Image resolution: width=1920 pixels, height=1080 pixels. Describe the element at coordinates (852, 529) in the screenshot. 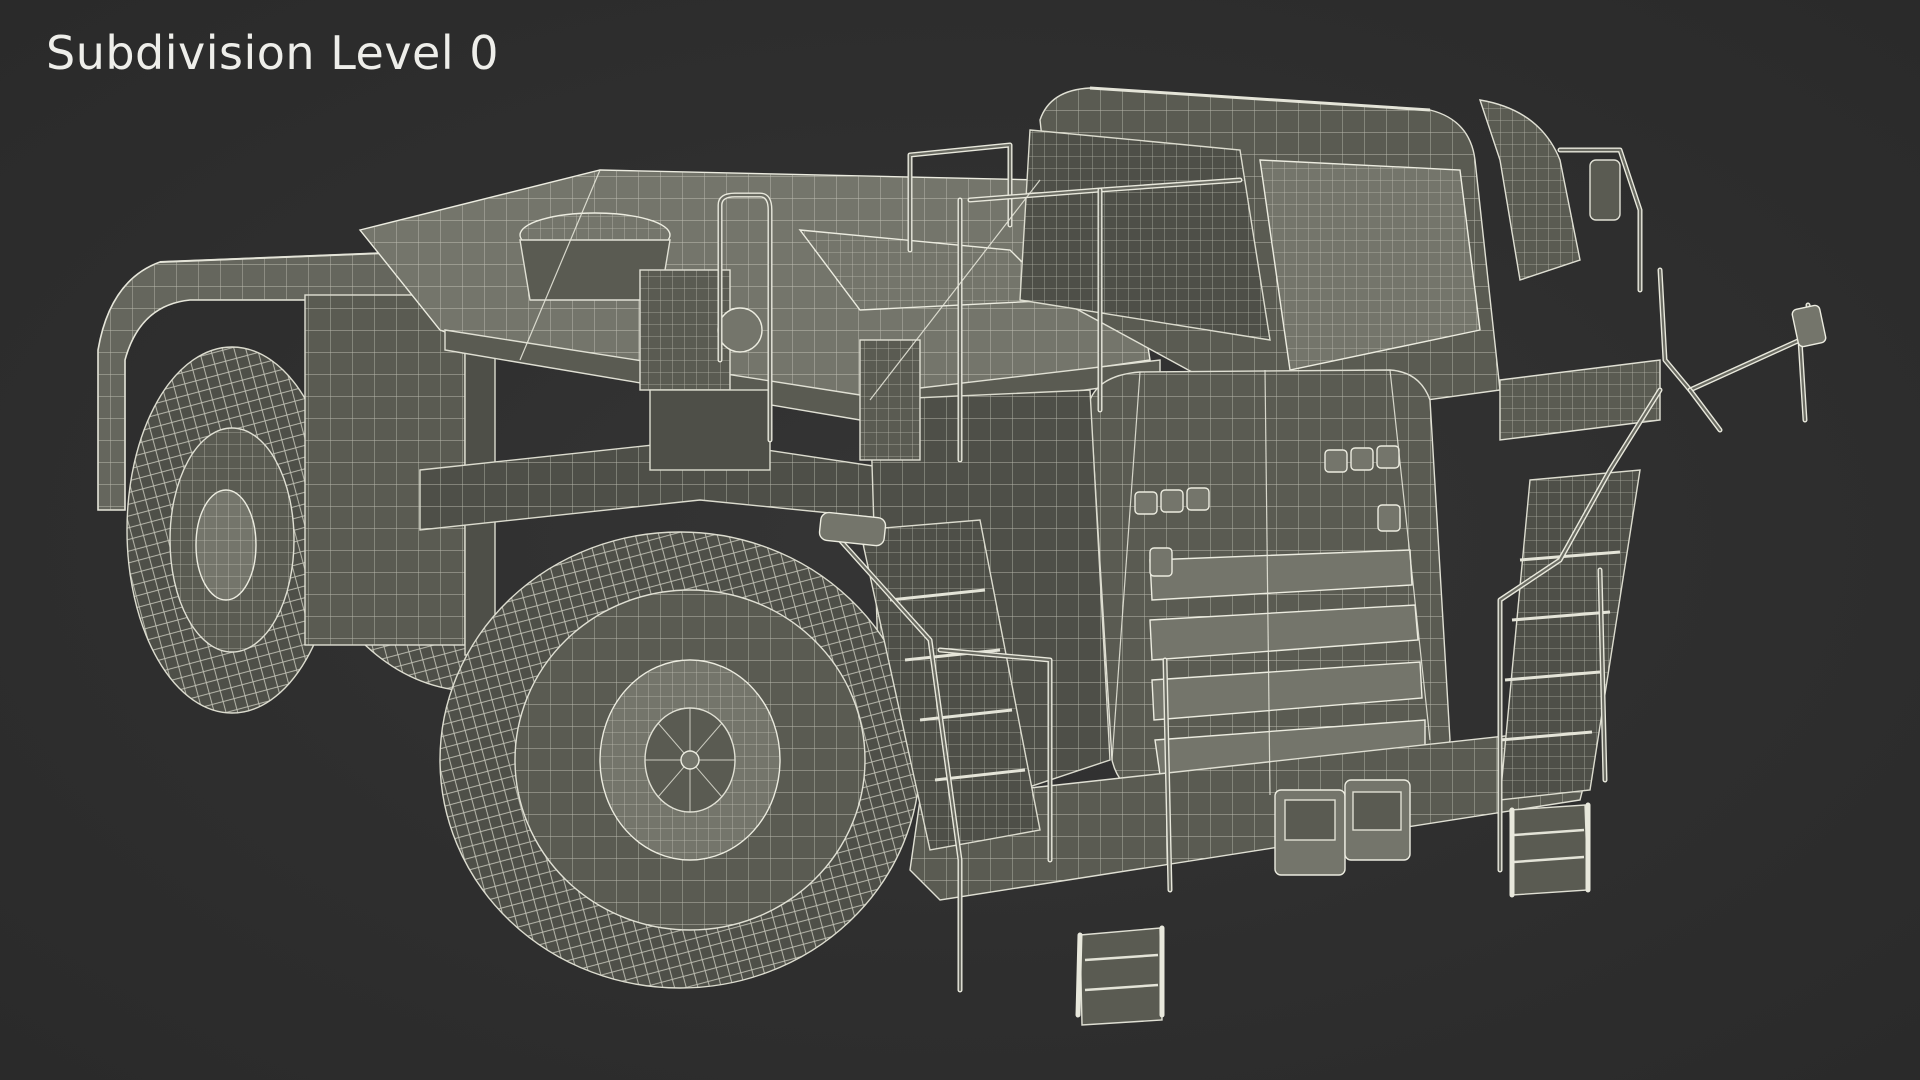

I see `left-mirror` at that location.